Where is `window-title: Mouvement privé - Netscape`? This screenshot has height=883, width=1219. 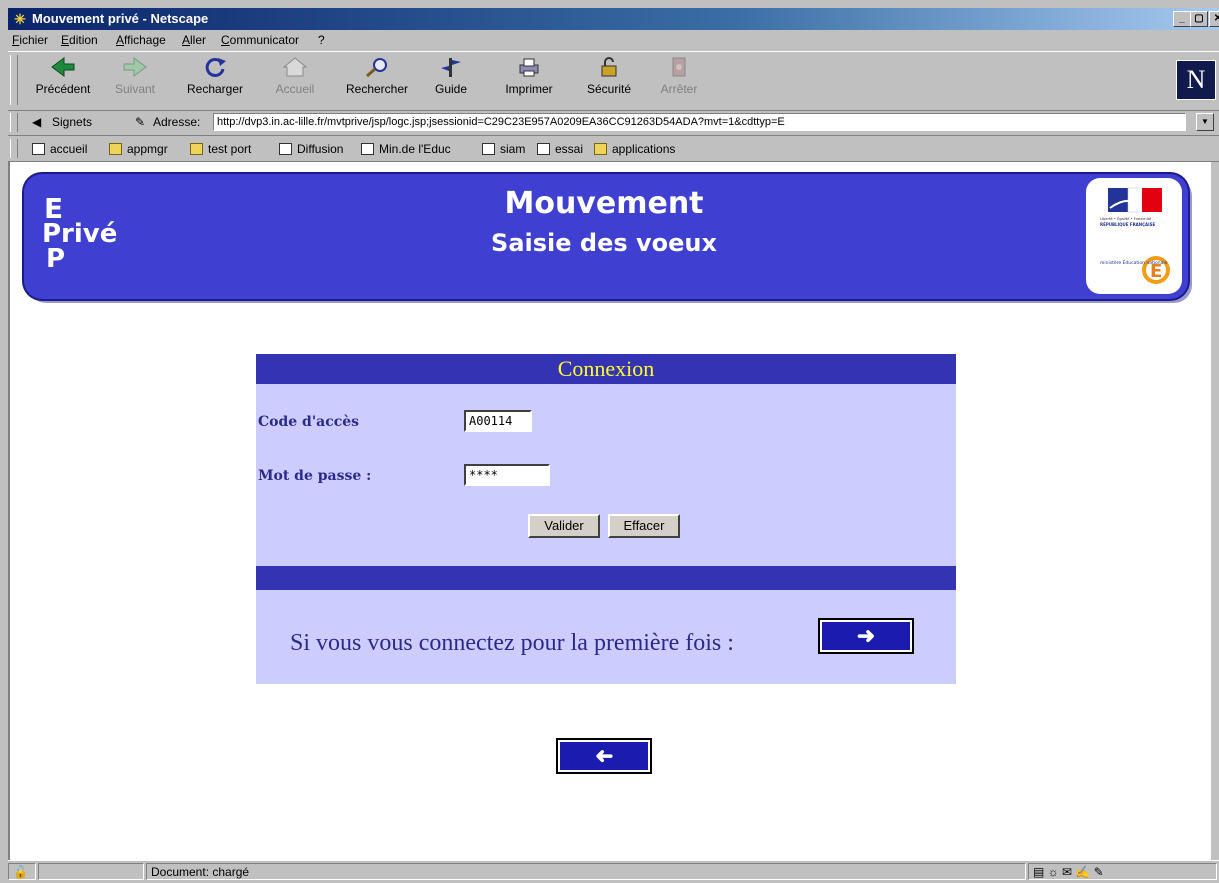 window-title: Mouvement privé - Netscape is located at coordinates (120, 18).